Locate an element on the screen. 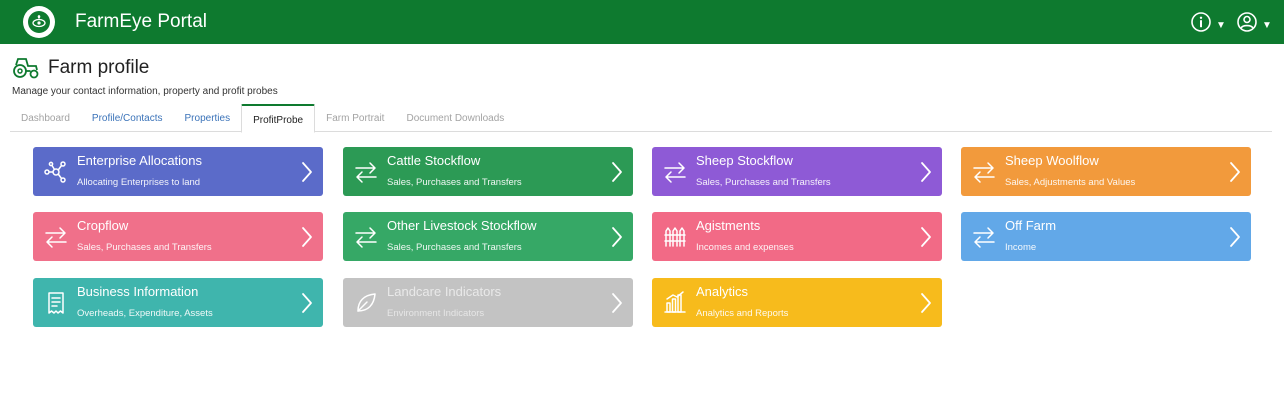  tile-subtitle: Income is located at coordinates (1021, 247).